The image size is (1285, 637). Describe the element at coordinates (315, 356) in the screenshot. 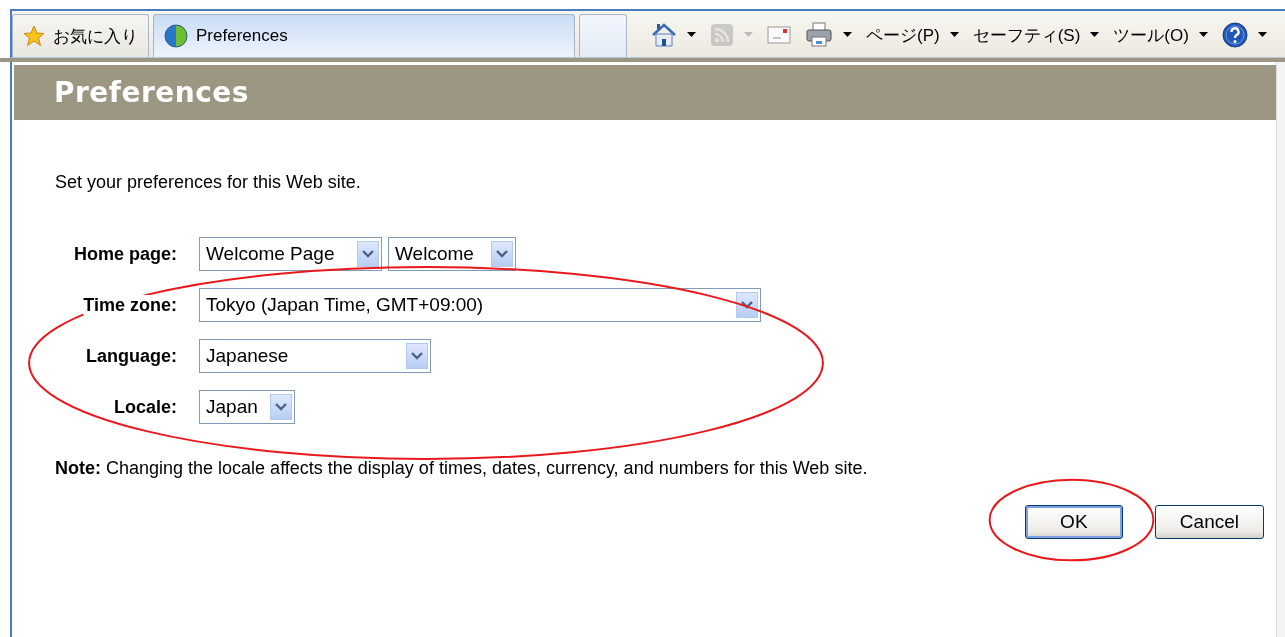

I see `dropdown: Japanese` at that location.